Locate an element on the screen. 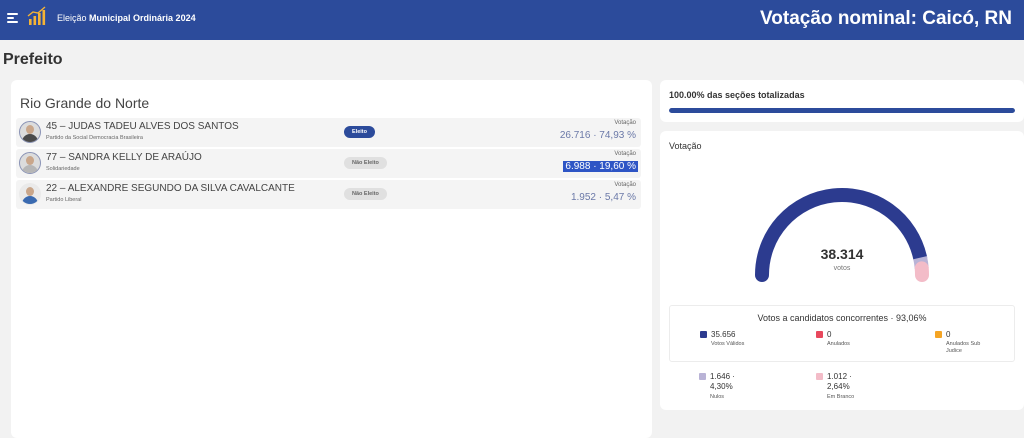 The height and width of the screenshot is (438, 1024). stat-label: Anulados is located at coordinates (838, 344).